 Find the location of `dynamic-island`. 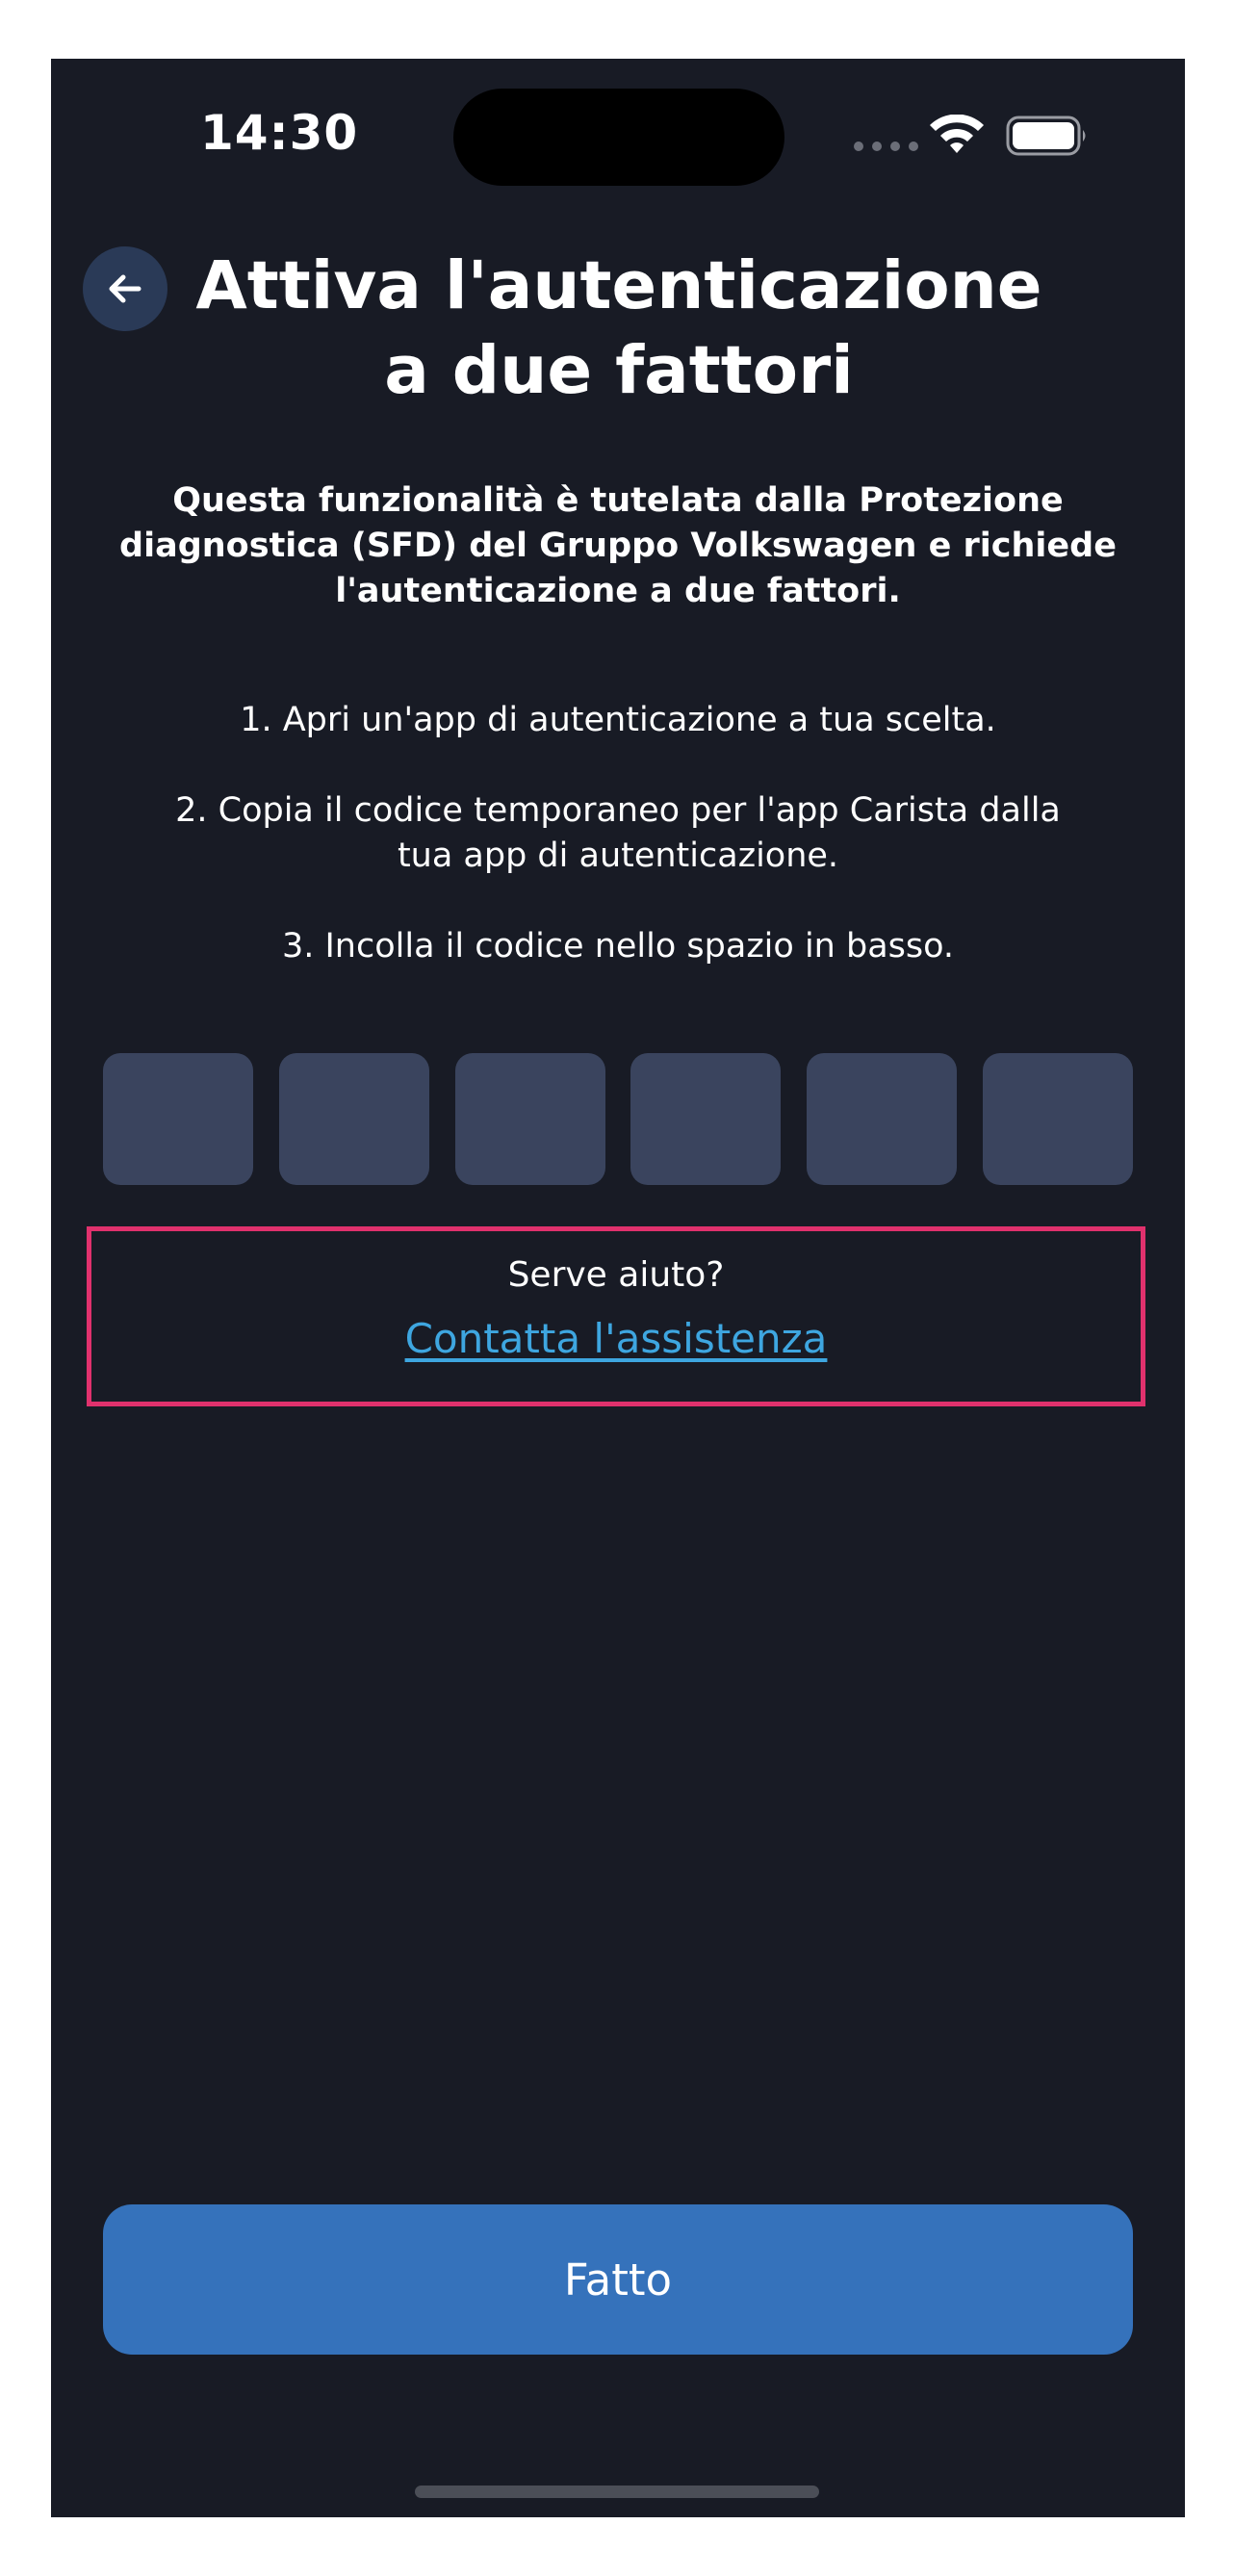

dynamic-island is located at coordinates (618, 138).